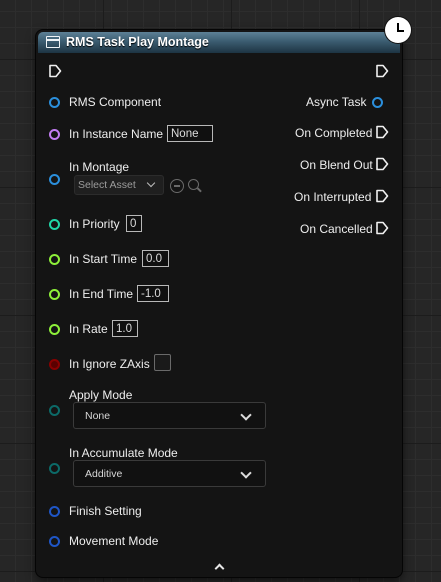 Image resolution: width=441 pixels, height=582 pixels. I want to click on exec-in-pin, so click(55, 71).